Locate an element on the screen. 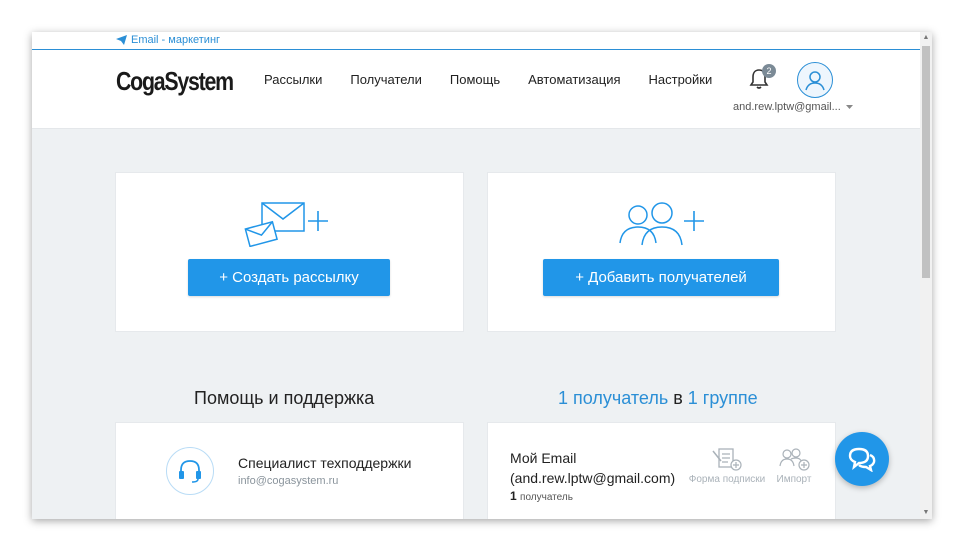  subscription-form-button: Форма подписки is located at coordinates (727, 466).